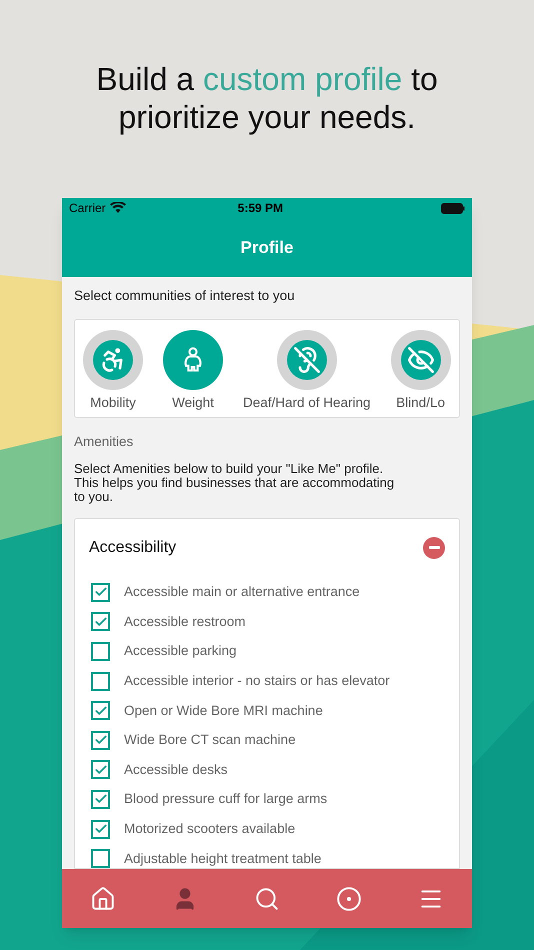 This screenshot has width=534, height=950. I want to click on amenity-label: Wide Bore CT scan machine, so click(210, 740).